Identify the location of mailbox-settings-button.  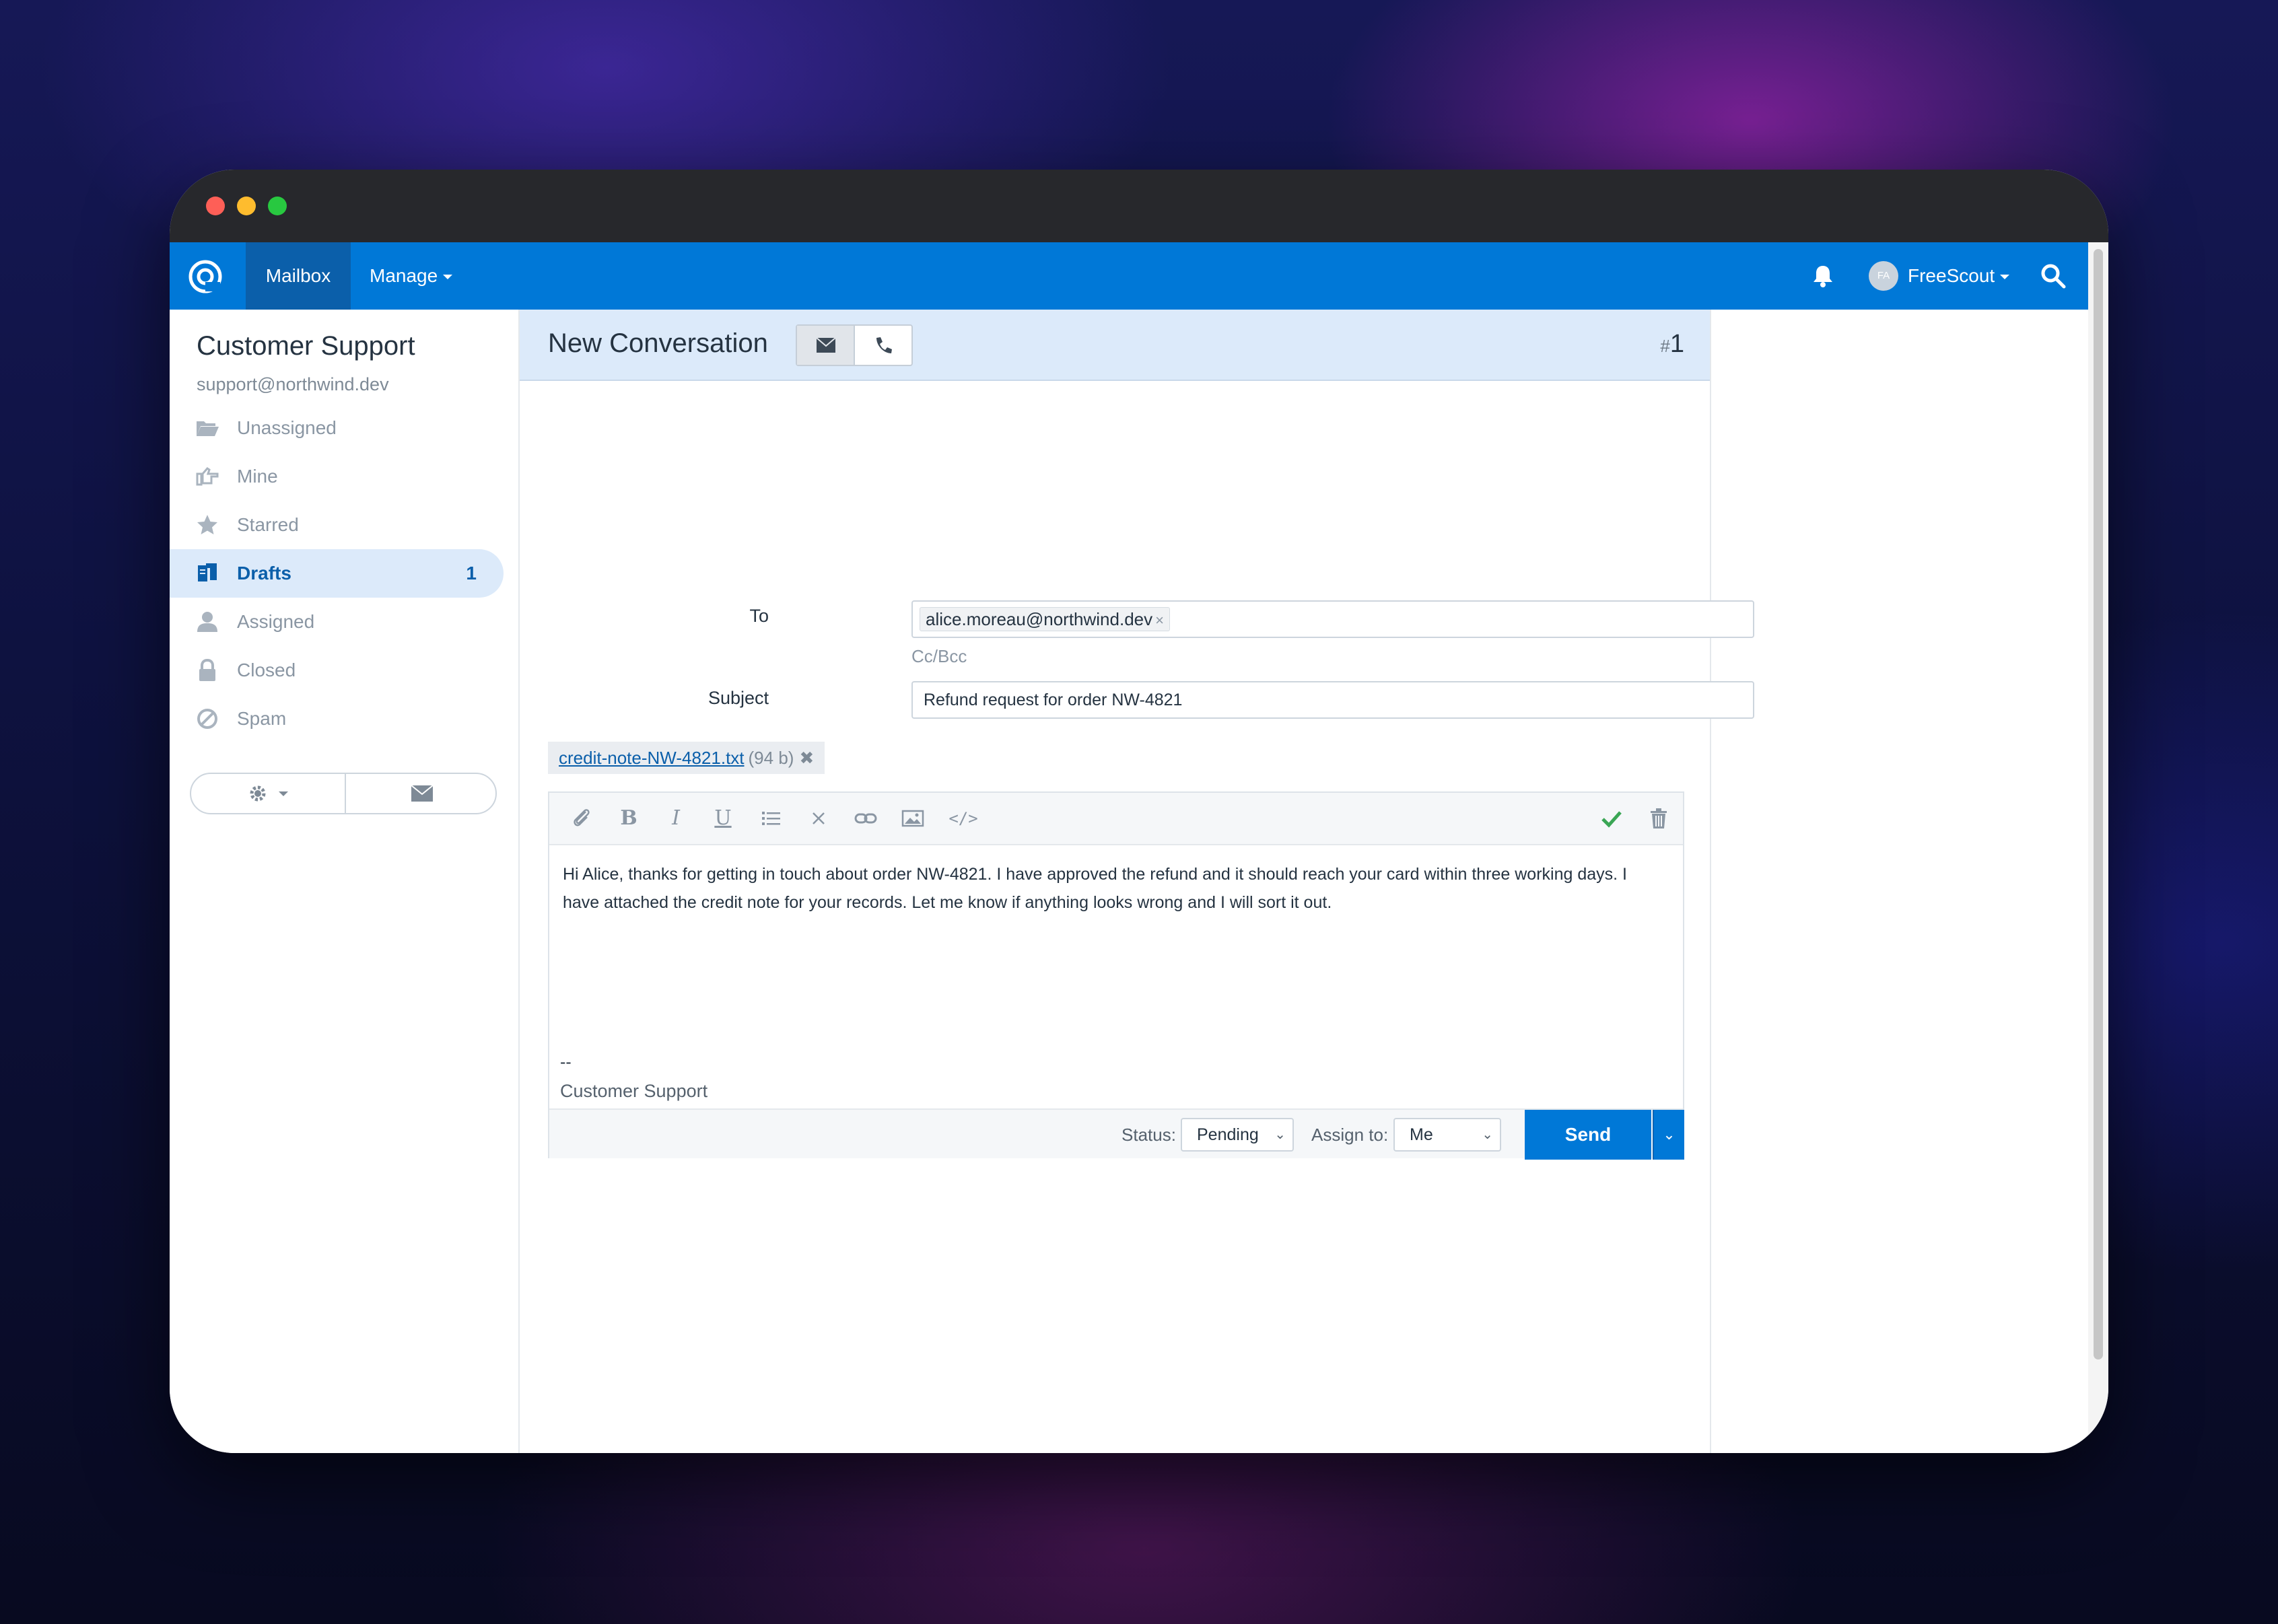
(267, 793).